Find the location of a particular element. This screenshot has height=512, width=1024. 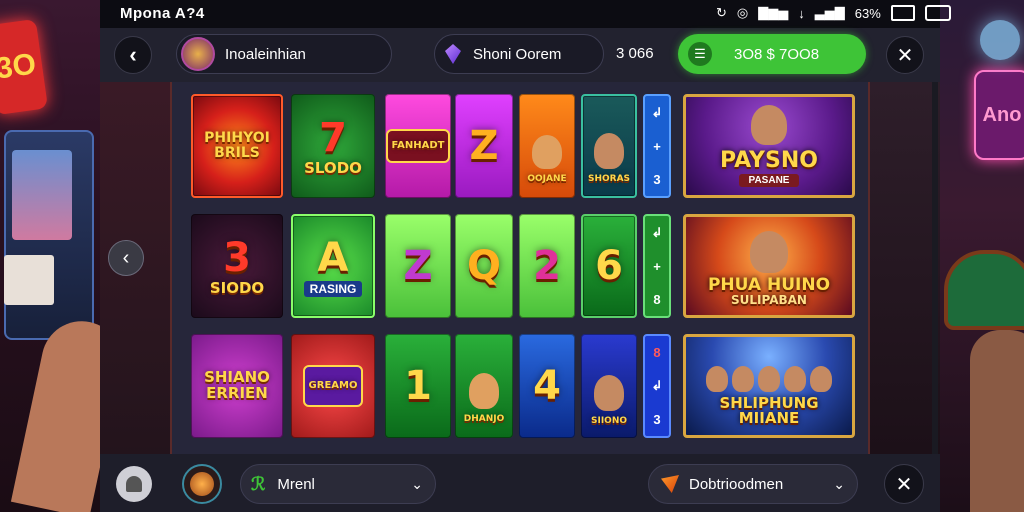

avatar is located at coordinates (202, 484).